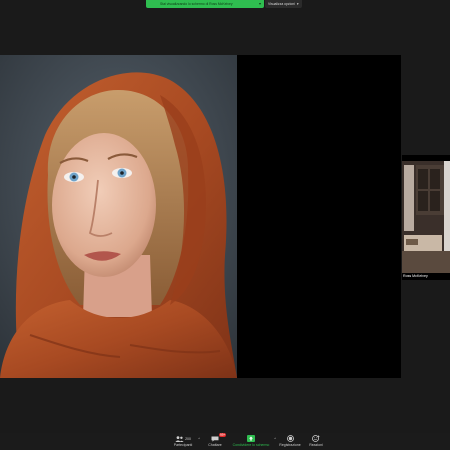 The height and width of the screenshot is (450, 450). I want to click on record-button: Registrazione, so click(290, 441).